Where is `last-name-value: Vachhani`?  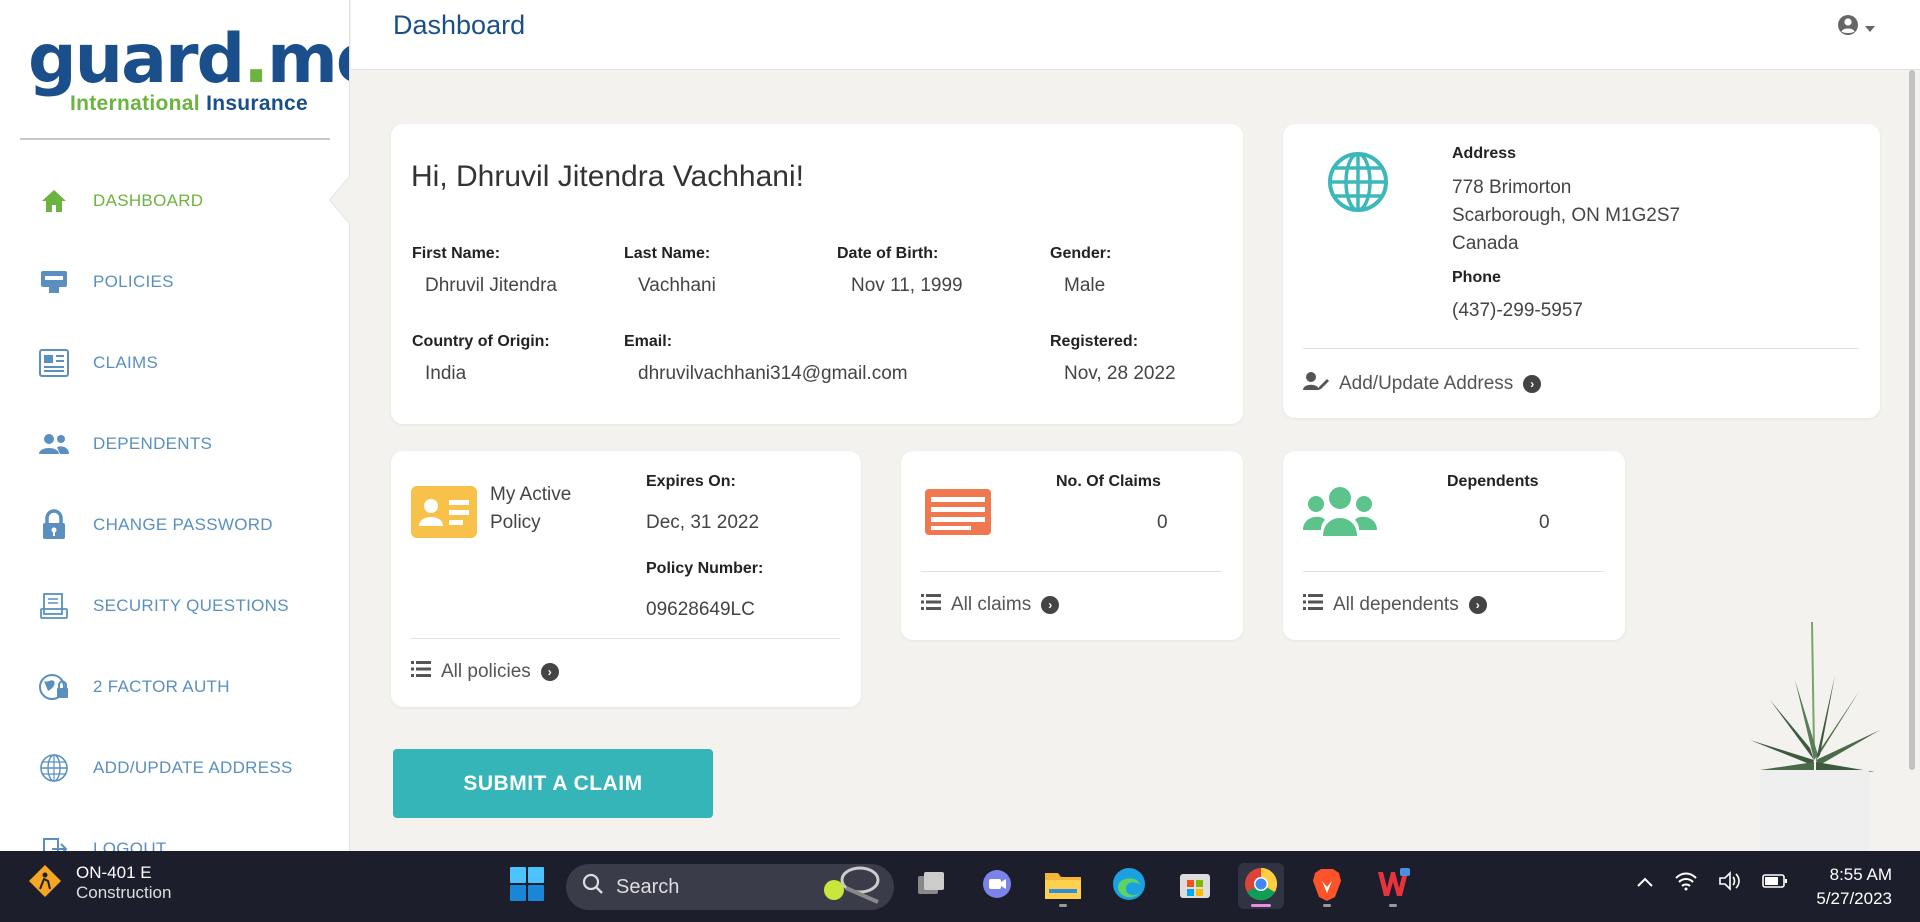 last-name-value: Vachhani is located at coordinates (677, 285).